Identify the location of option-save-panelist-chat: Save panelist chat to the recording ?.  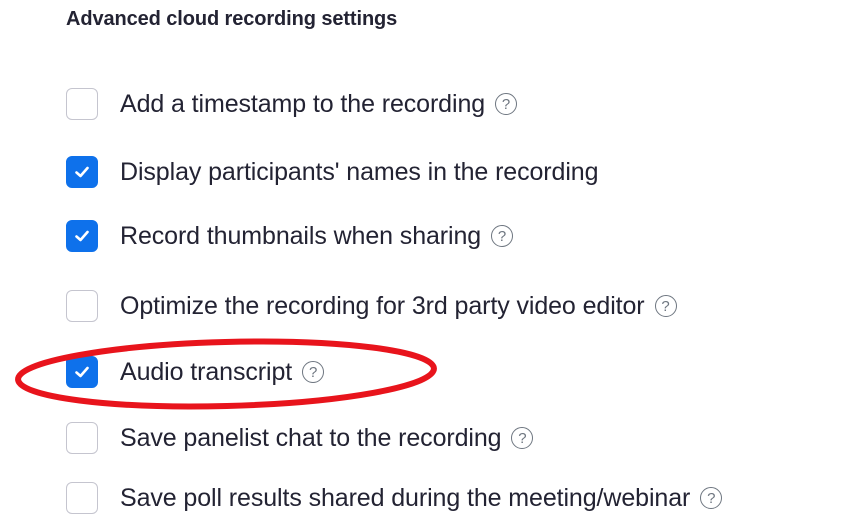
(300, 438).